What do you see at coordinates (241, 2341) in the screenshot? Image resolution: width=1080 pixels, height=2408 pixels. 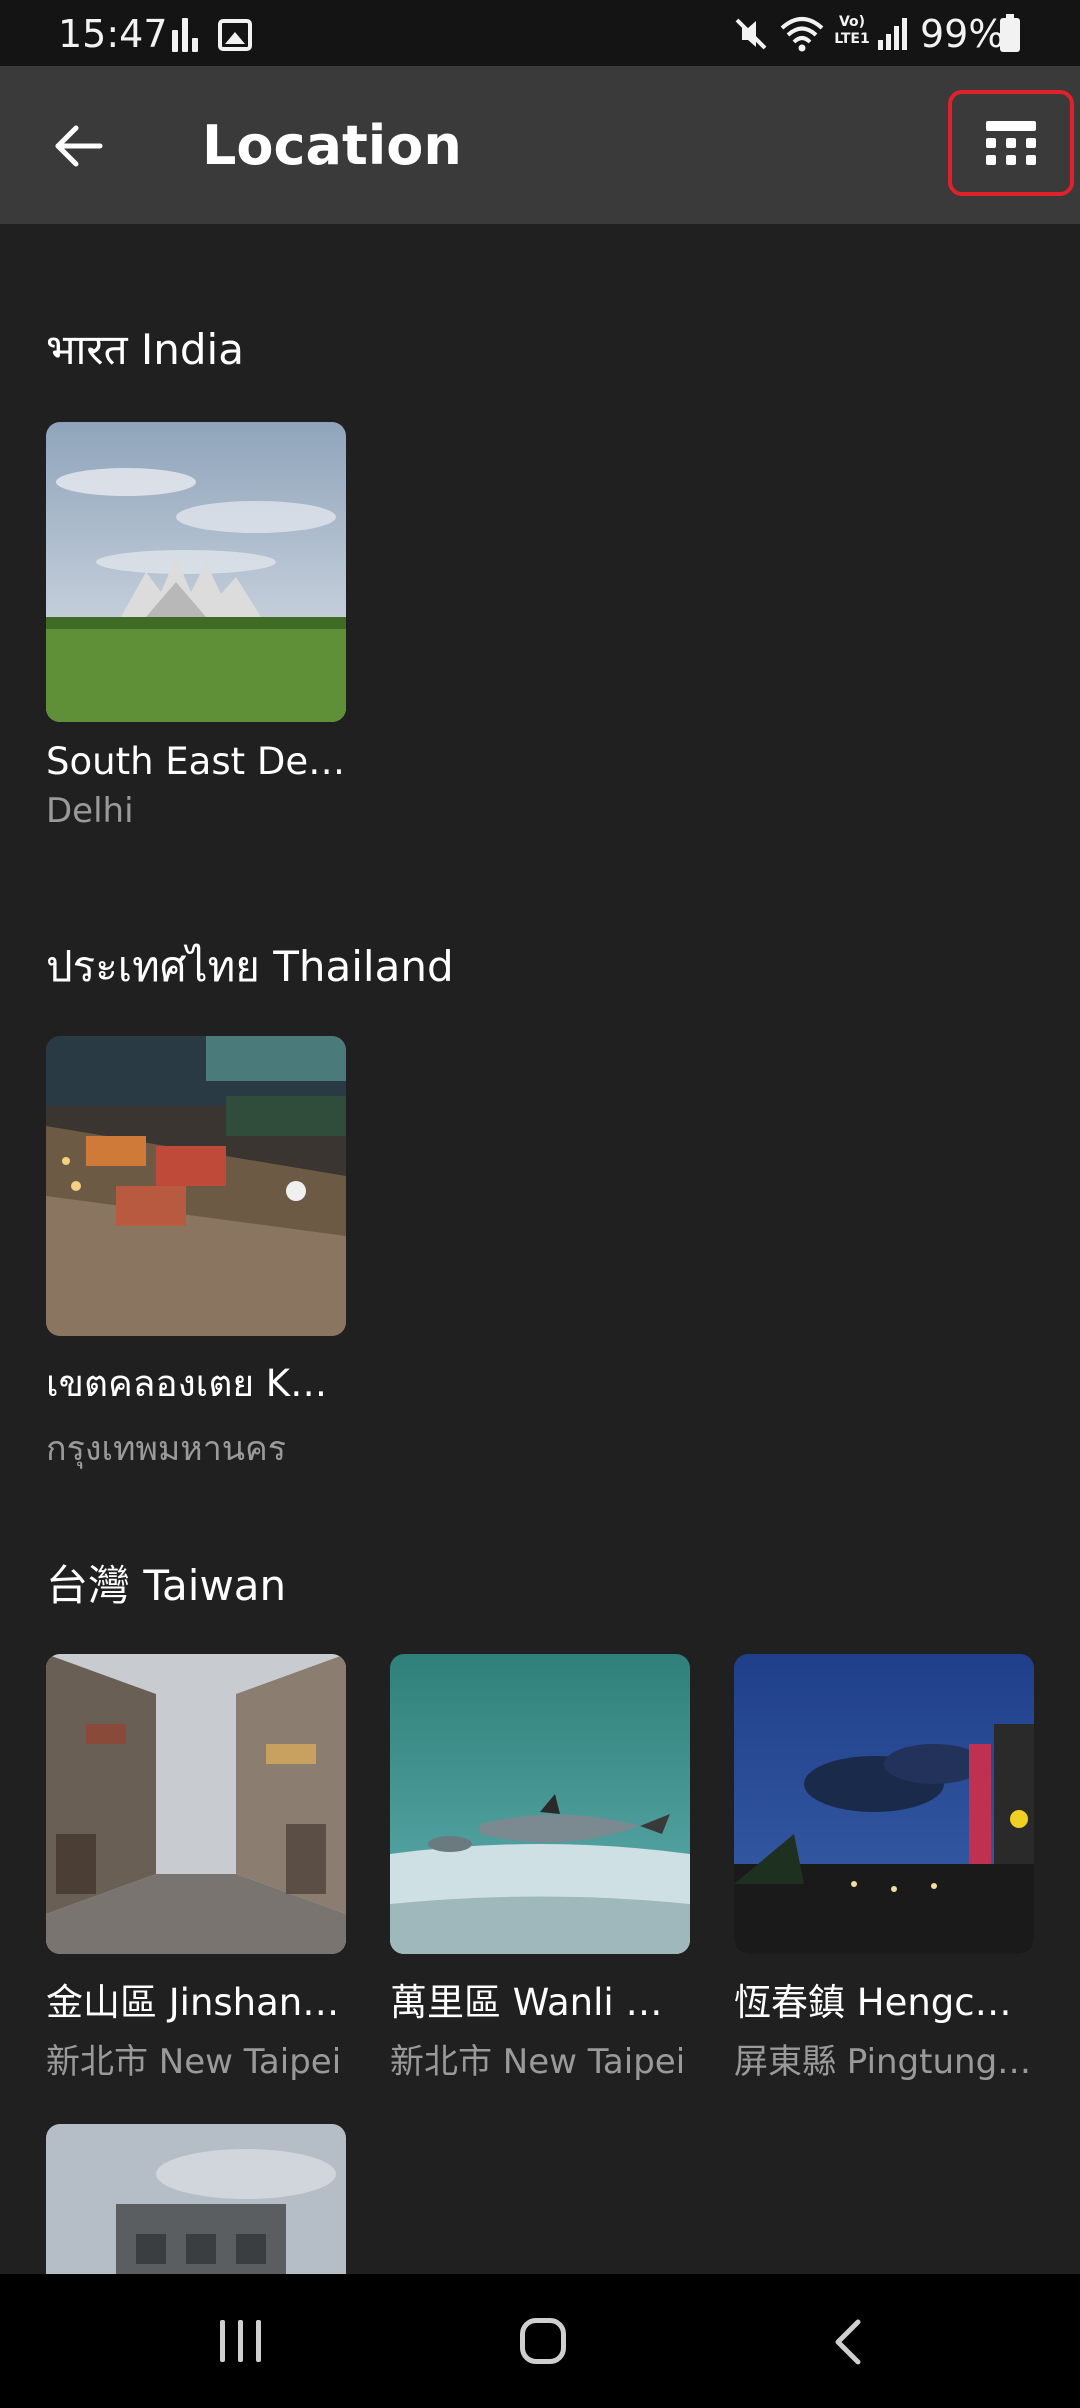 I see `recent-apps-icon` at bounding box center [241, 2341].